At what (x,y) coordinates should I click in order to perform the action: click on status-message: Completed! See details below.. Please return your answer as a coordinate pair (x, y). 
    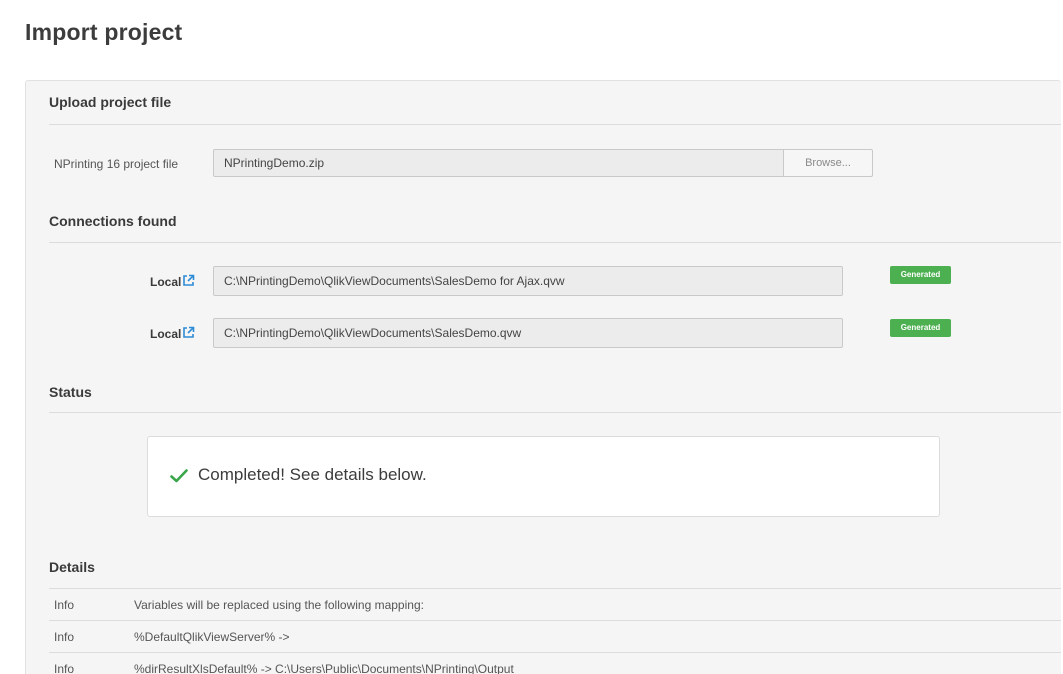
    Looking at the image, I should click on (312, 474).